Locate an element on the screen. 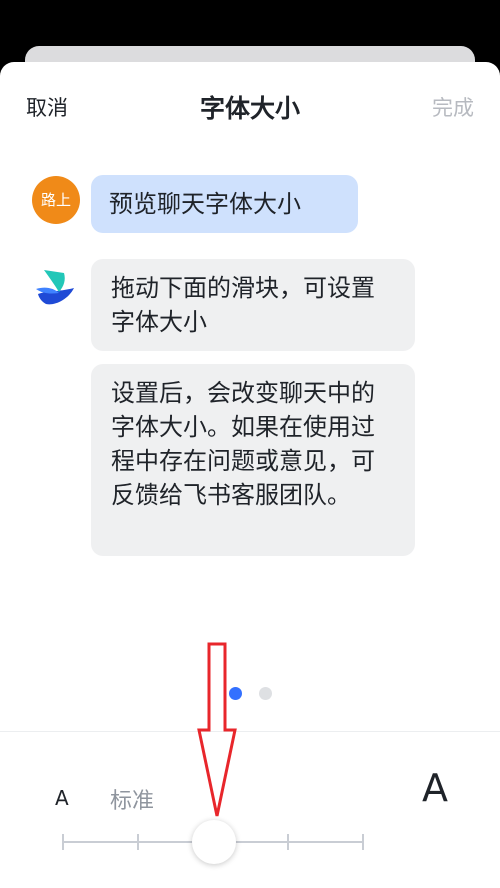  small-font-label: A is located at coordinates (62, 798).